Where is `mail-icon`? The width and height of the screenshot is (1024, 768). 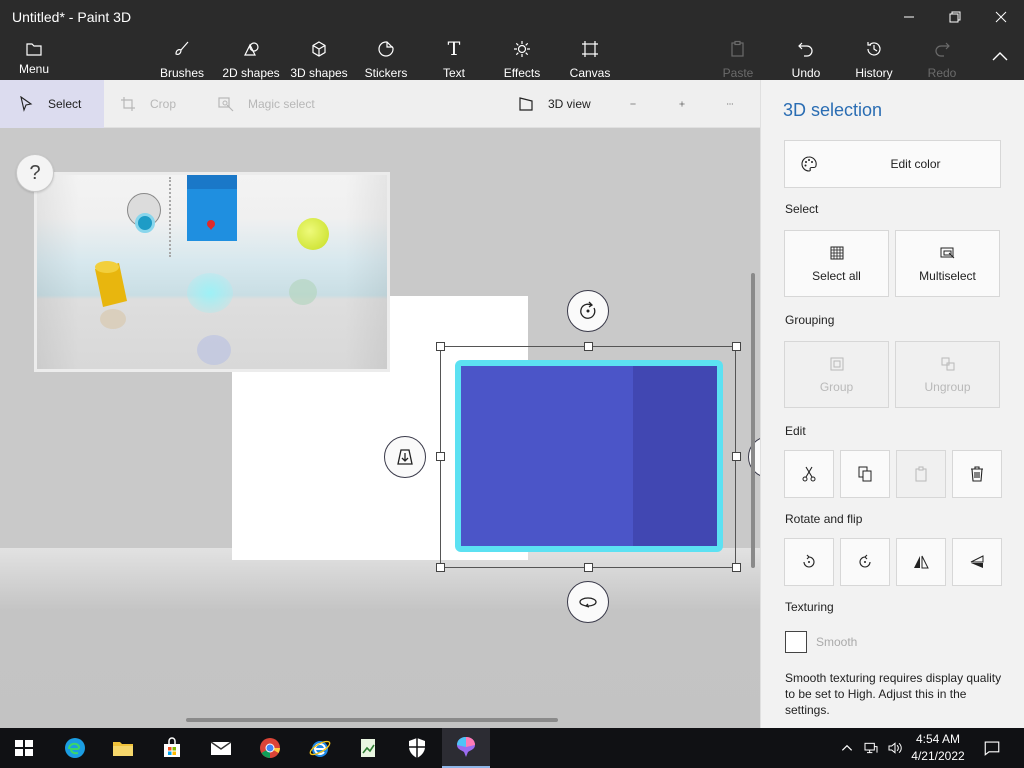 mail-icon is located at coordinates (221, 748).